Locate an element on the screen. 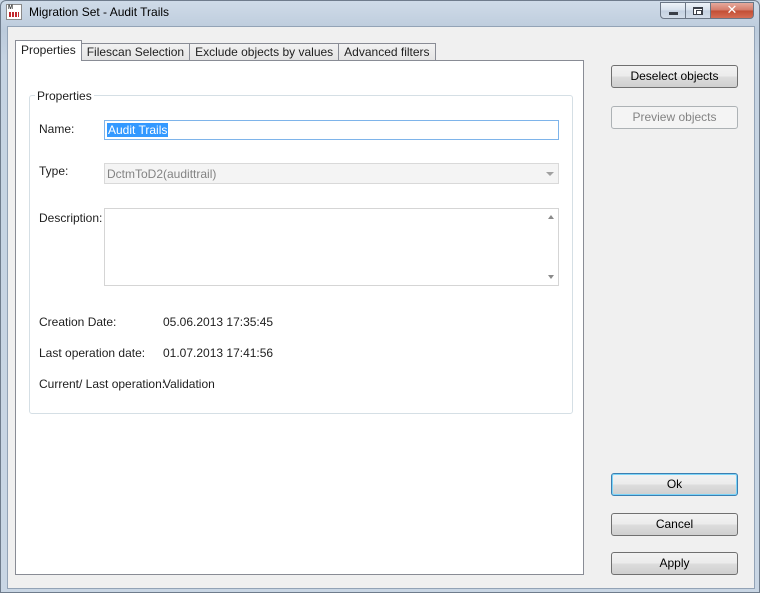 Image resolution: width=760 pixels, height=593 pixels. type-select: DctmToD2(audittrail) is located at coordinates (331, 173).